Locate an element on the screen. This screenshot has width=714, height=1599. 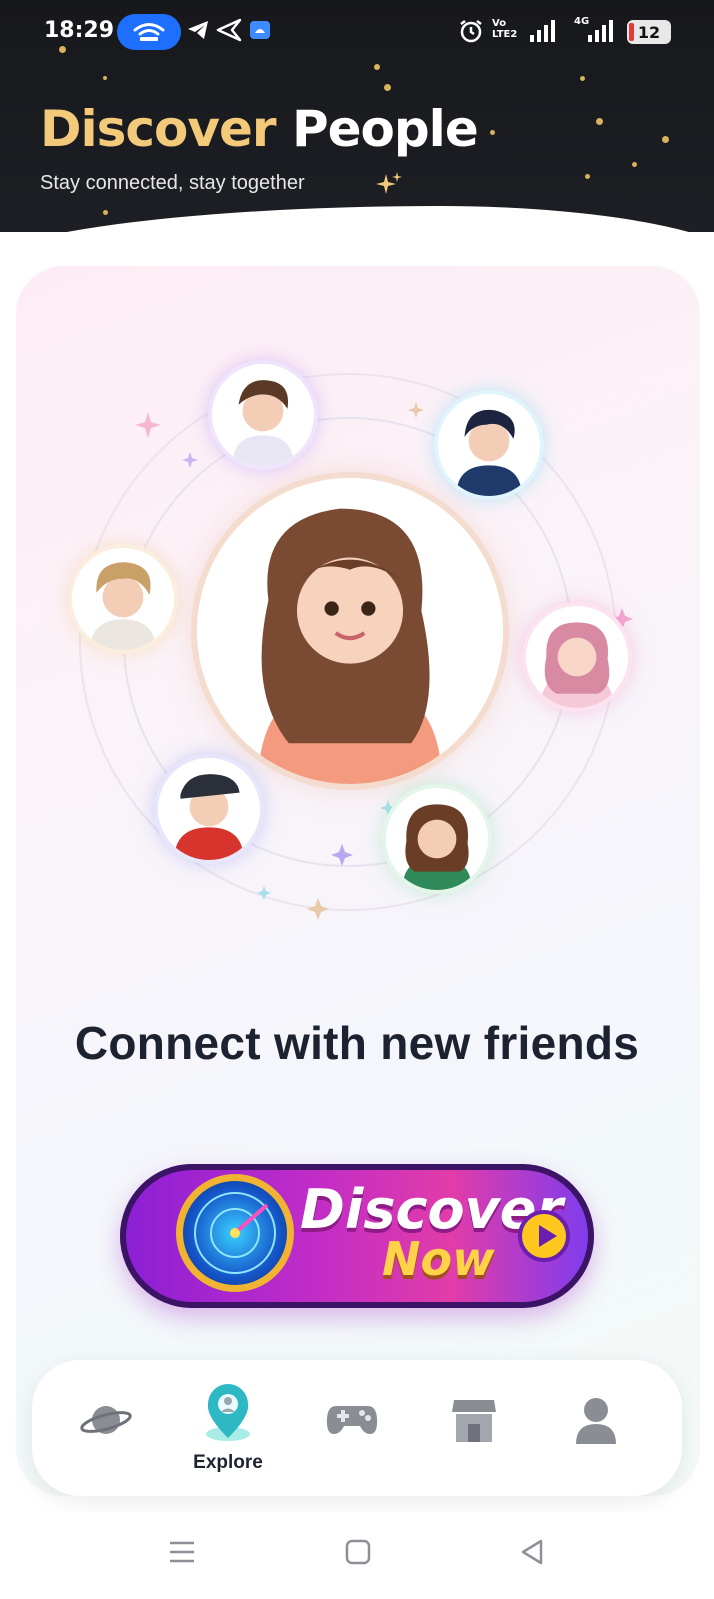
page-title: Discover People is located at coordinates (259, 129).